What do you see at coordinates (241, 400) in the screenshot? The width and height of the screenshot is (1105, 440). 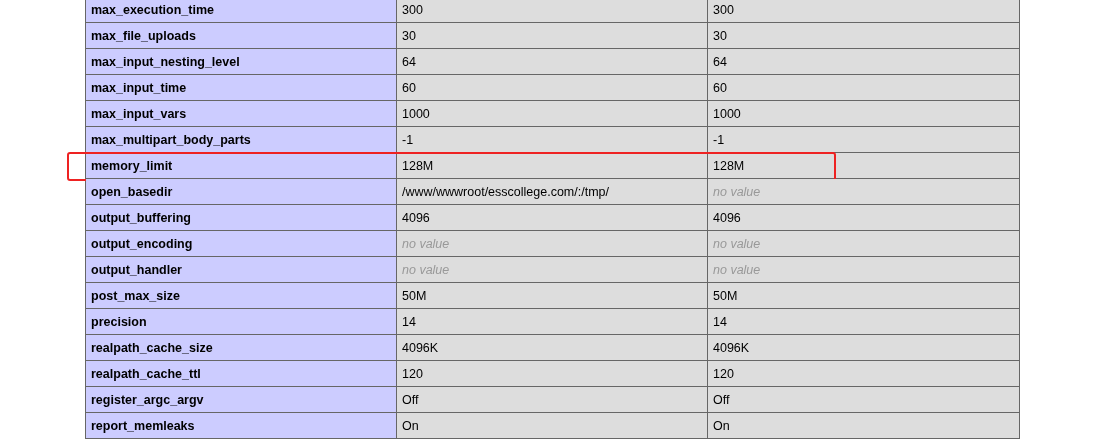 I see `directive-cell: register_argc_argv` at bounding box center [241, 400].